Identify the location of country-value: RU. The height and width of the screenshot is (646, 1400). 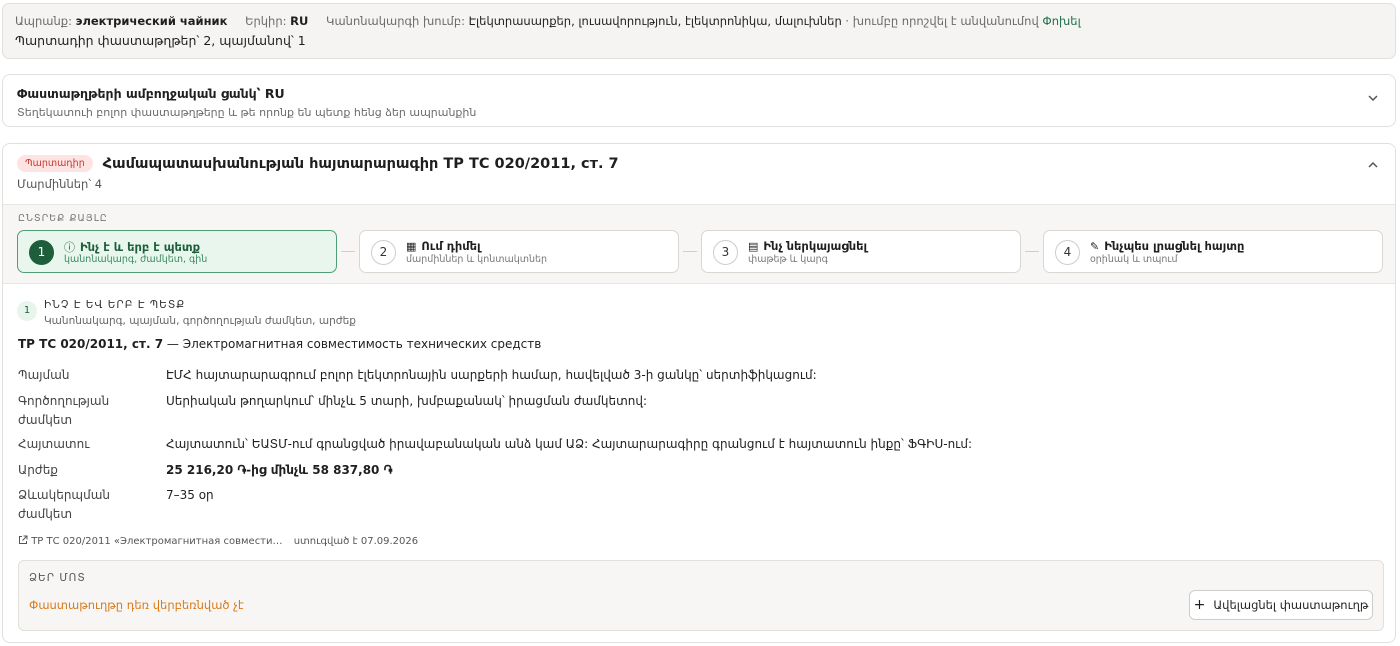
(299, 21).